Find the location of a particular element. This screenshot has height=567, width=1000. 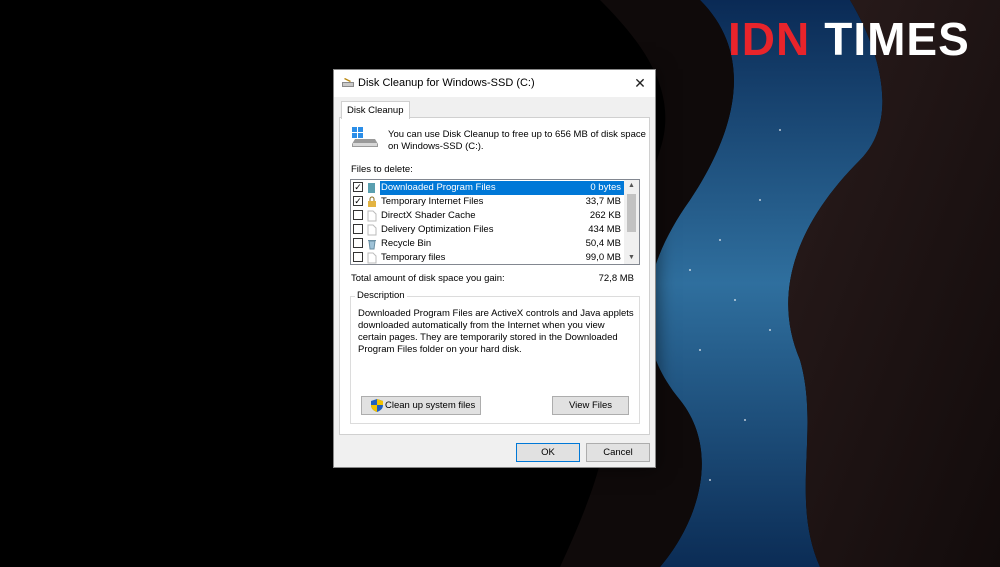

list-scrollbar: ▲ ▼ is located at coordinates (631, 222).